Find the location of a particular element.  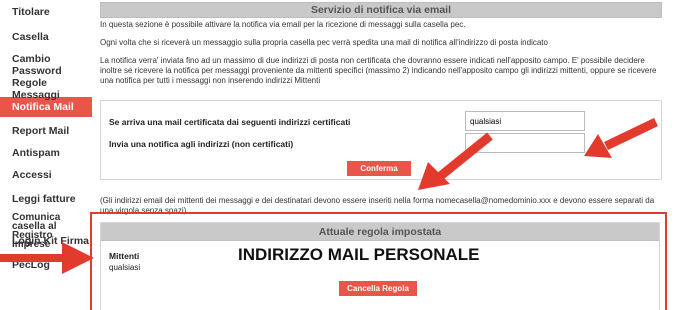

current-rule-title: Attuale regola impostata is located at coordinates (380, 232).